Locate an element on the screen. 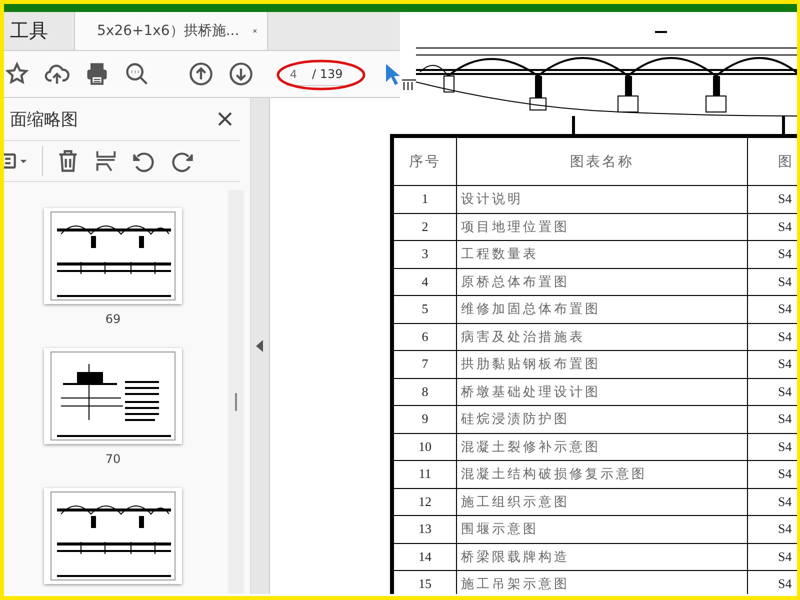  table-cell: 设计说明 is located at coordinates (602, 199).